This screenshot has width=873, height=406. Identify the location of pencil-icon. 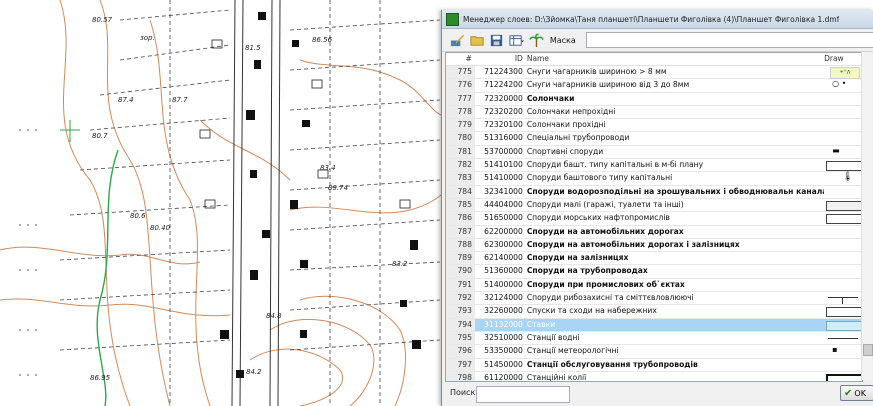
(458, 40).